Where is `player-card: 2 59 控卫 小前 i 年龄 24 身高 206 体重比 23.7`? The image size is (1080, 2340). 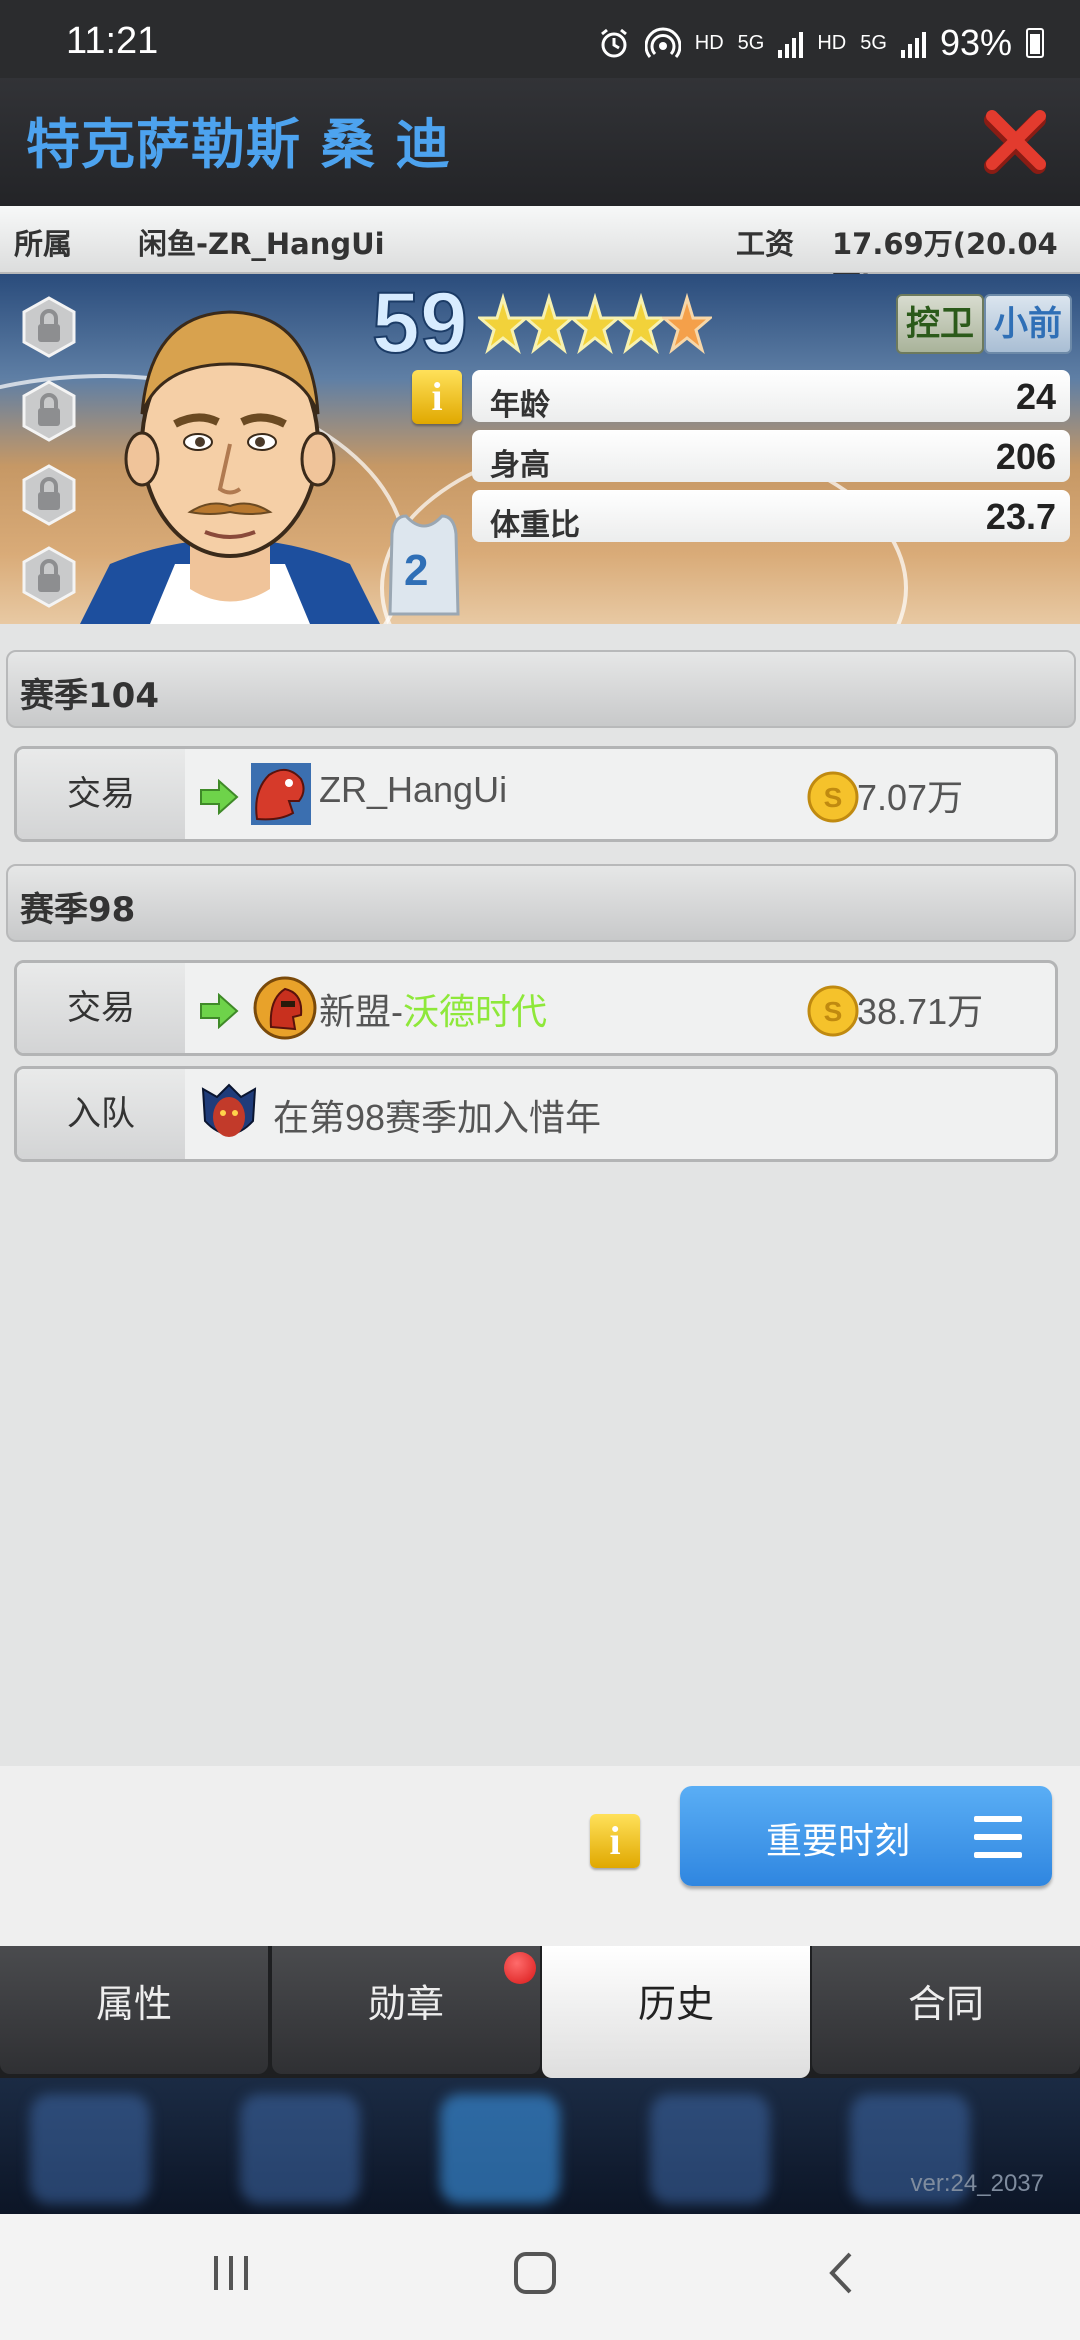 player-card: 2 59 控卫 小前 i 年龄 24 身高 206 体重比 23.7 is located at coordinates (540, 449).